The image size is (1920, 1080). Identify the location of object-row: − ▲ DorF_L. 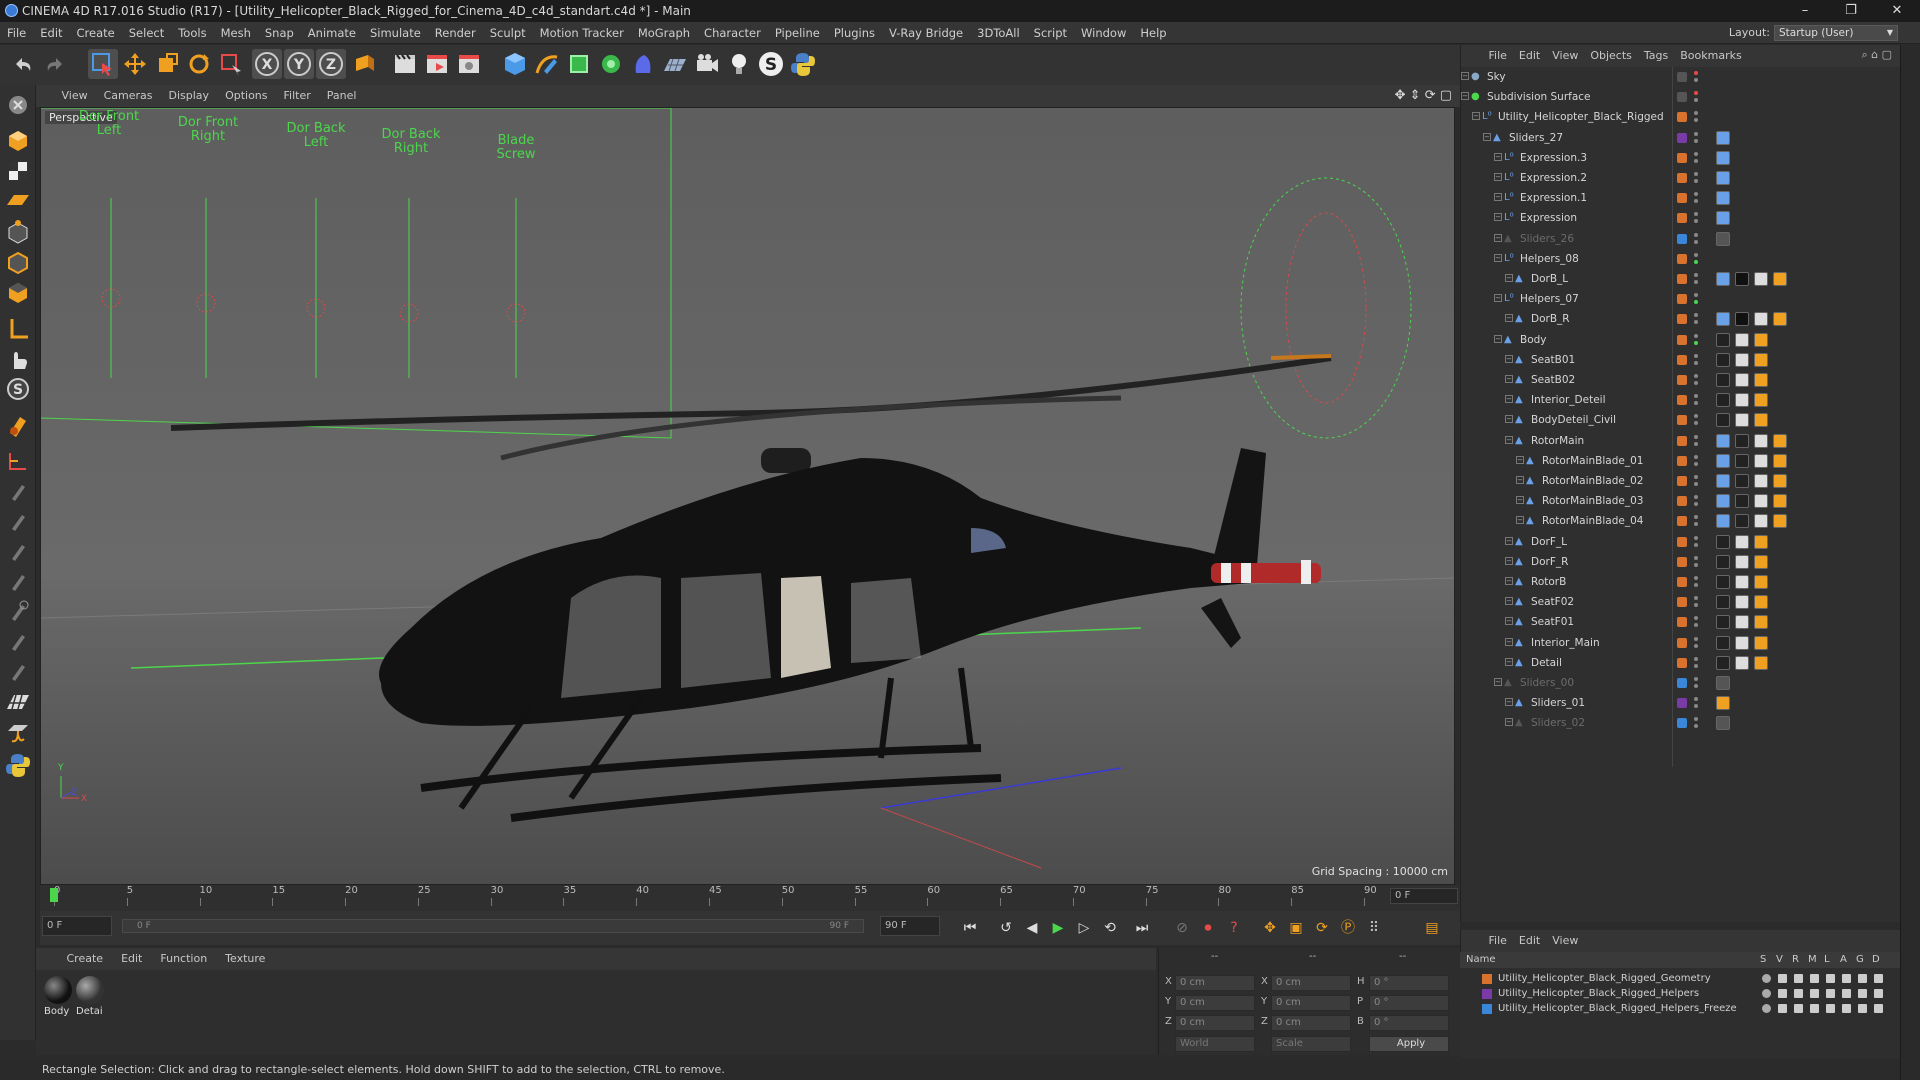
(1681, 542).